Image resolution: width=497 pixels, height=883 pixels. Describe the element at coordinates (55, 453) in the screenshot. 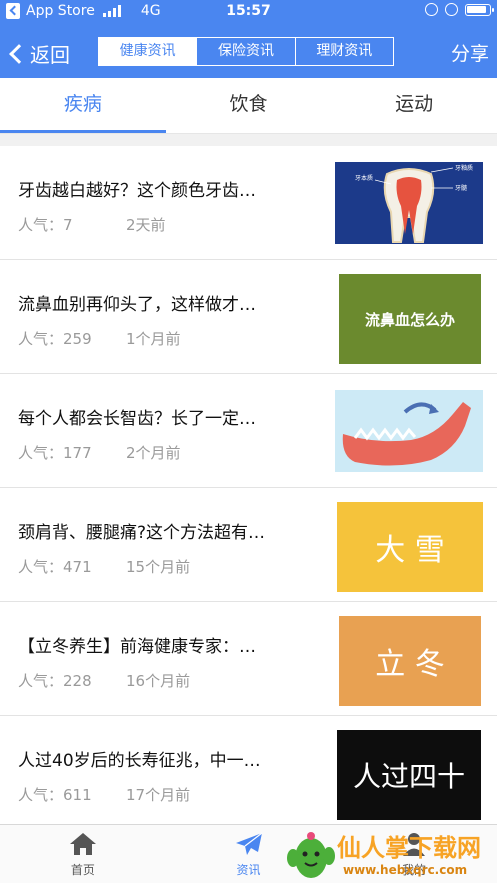

I see `article-popularity: 人气：177` at that location.